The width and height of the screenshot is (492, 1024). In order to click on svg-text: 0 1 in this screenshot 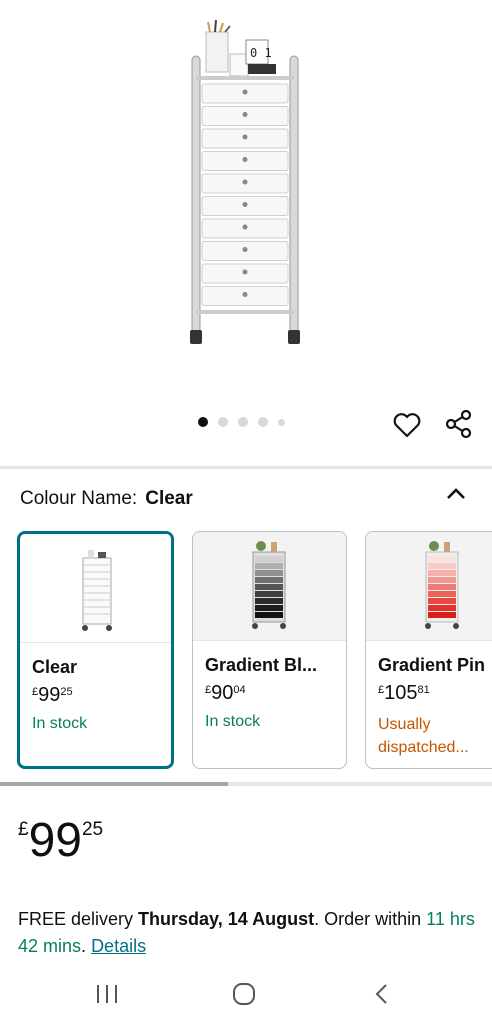, I will do `click(261, 53)`.